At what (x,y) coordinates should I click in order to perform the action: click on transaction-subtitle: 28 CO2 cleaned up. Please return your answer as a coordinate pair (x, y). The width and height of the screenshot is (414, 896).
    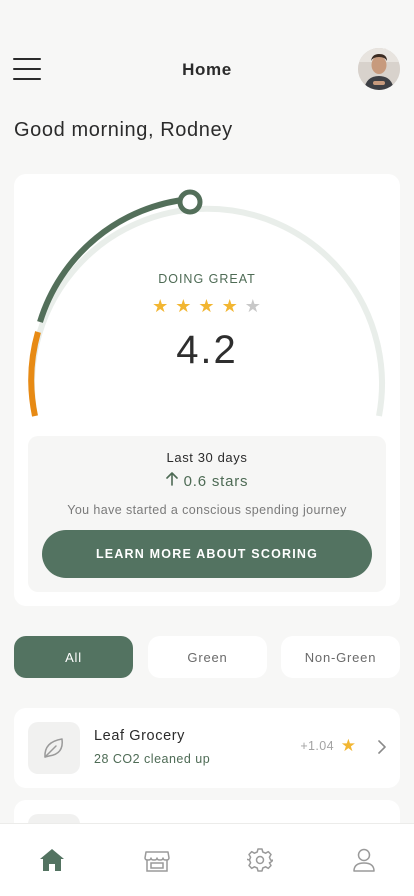
    Looking at the image, I should click on (152, 759).